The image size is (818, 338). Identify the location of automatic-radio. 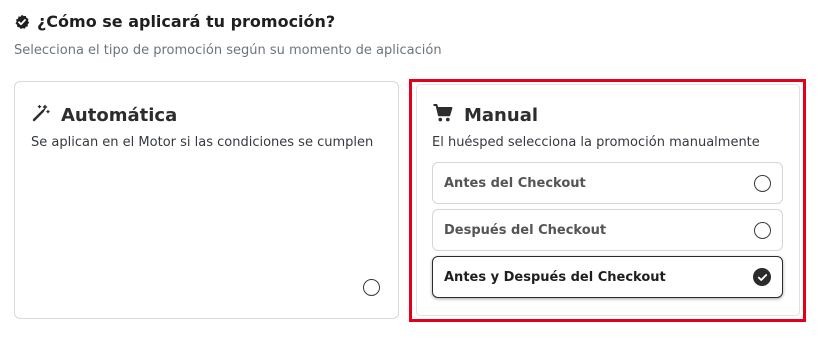
(371, 287).